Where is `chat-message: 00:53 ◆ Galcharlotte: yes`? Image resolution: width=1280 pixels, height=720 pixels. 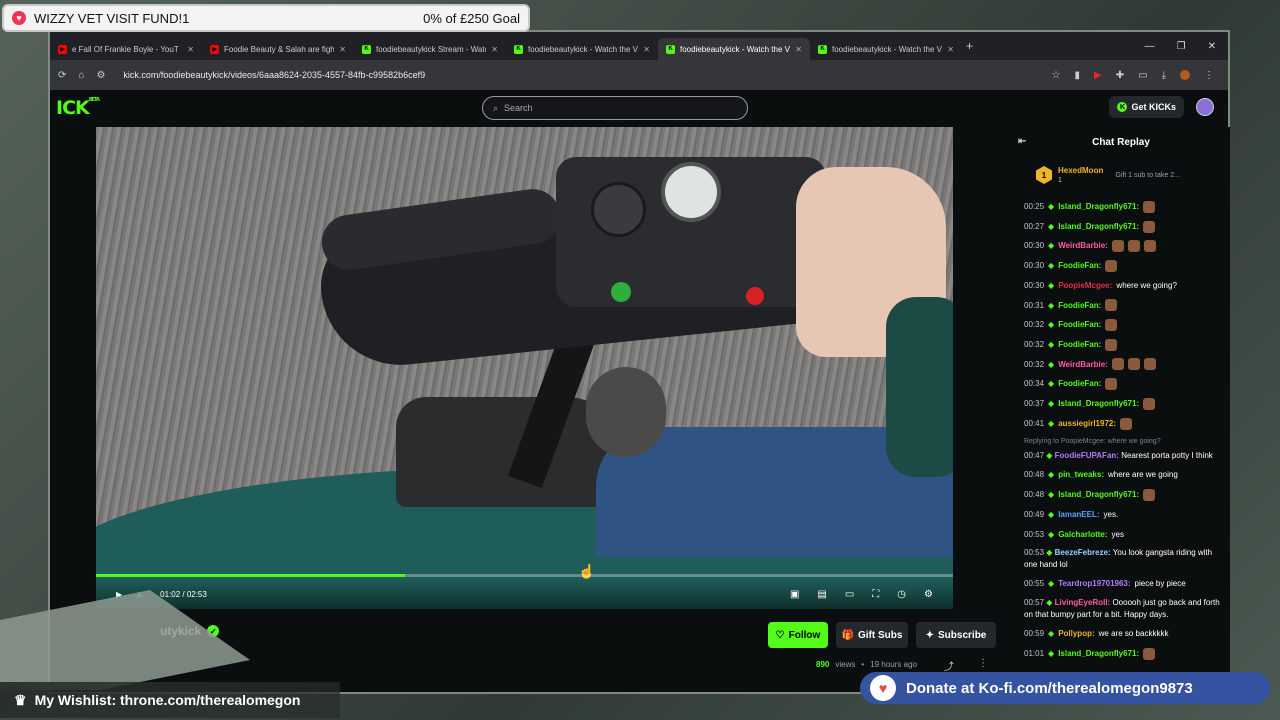 chat-message: 00:53 ◆ Galcharlotte: yes is located at coordinates (1124, 535).